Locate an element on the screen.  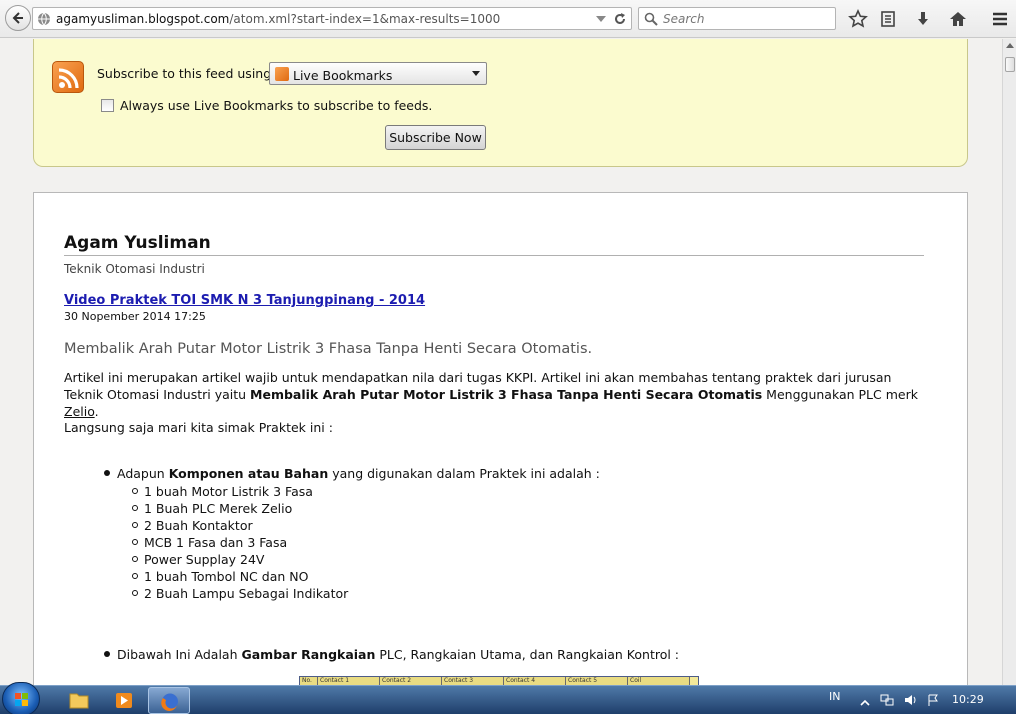
globe-icon is located at coordinates (44, 19).